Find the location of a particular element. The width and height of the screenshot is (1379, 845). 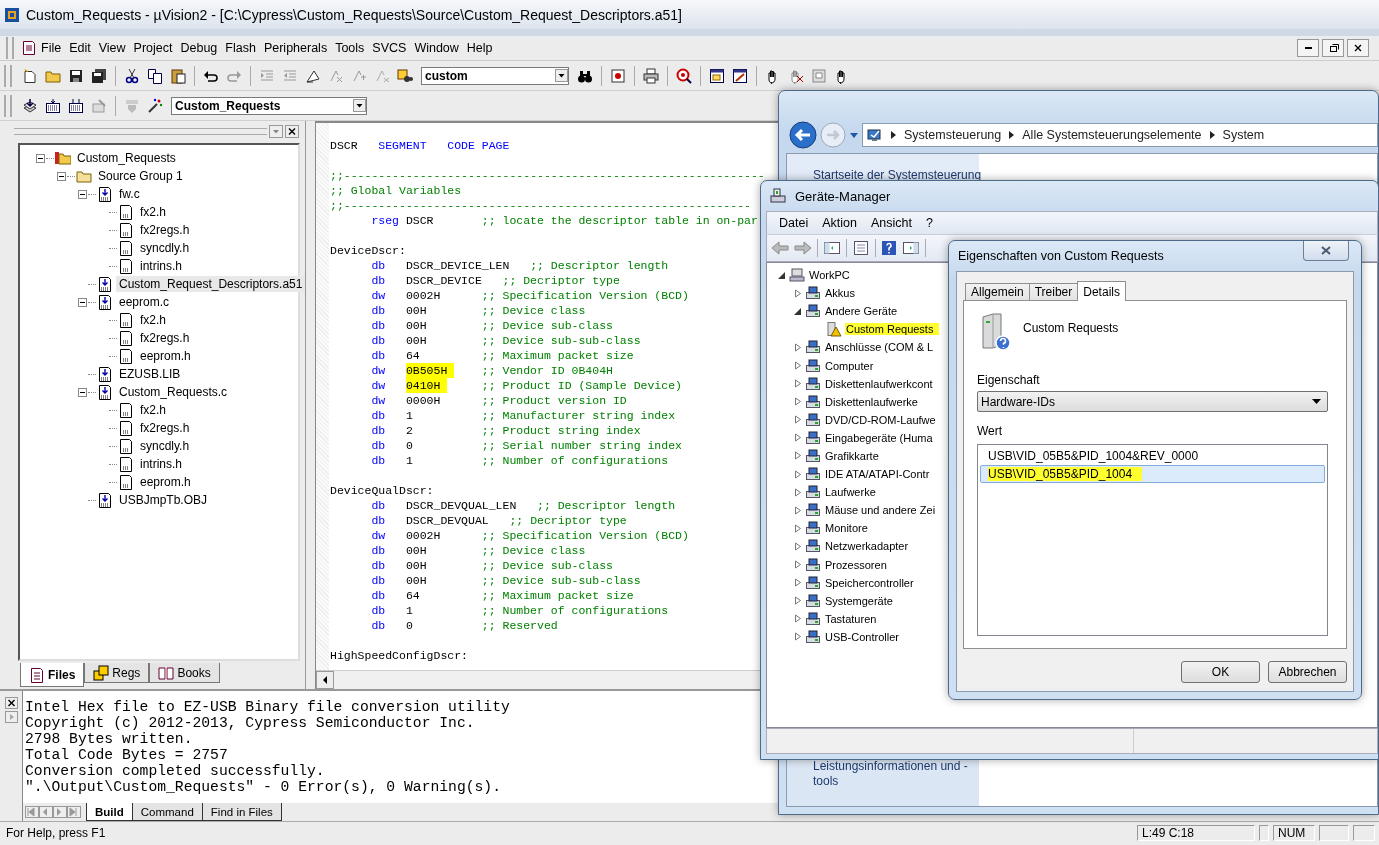

tree-item: Tastaturen is located at coordinates (851, 618).